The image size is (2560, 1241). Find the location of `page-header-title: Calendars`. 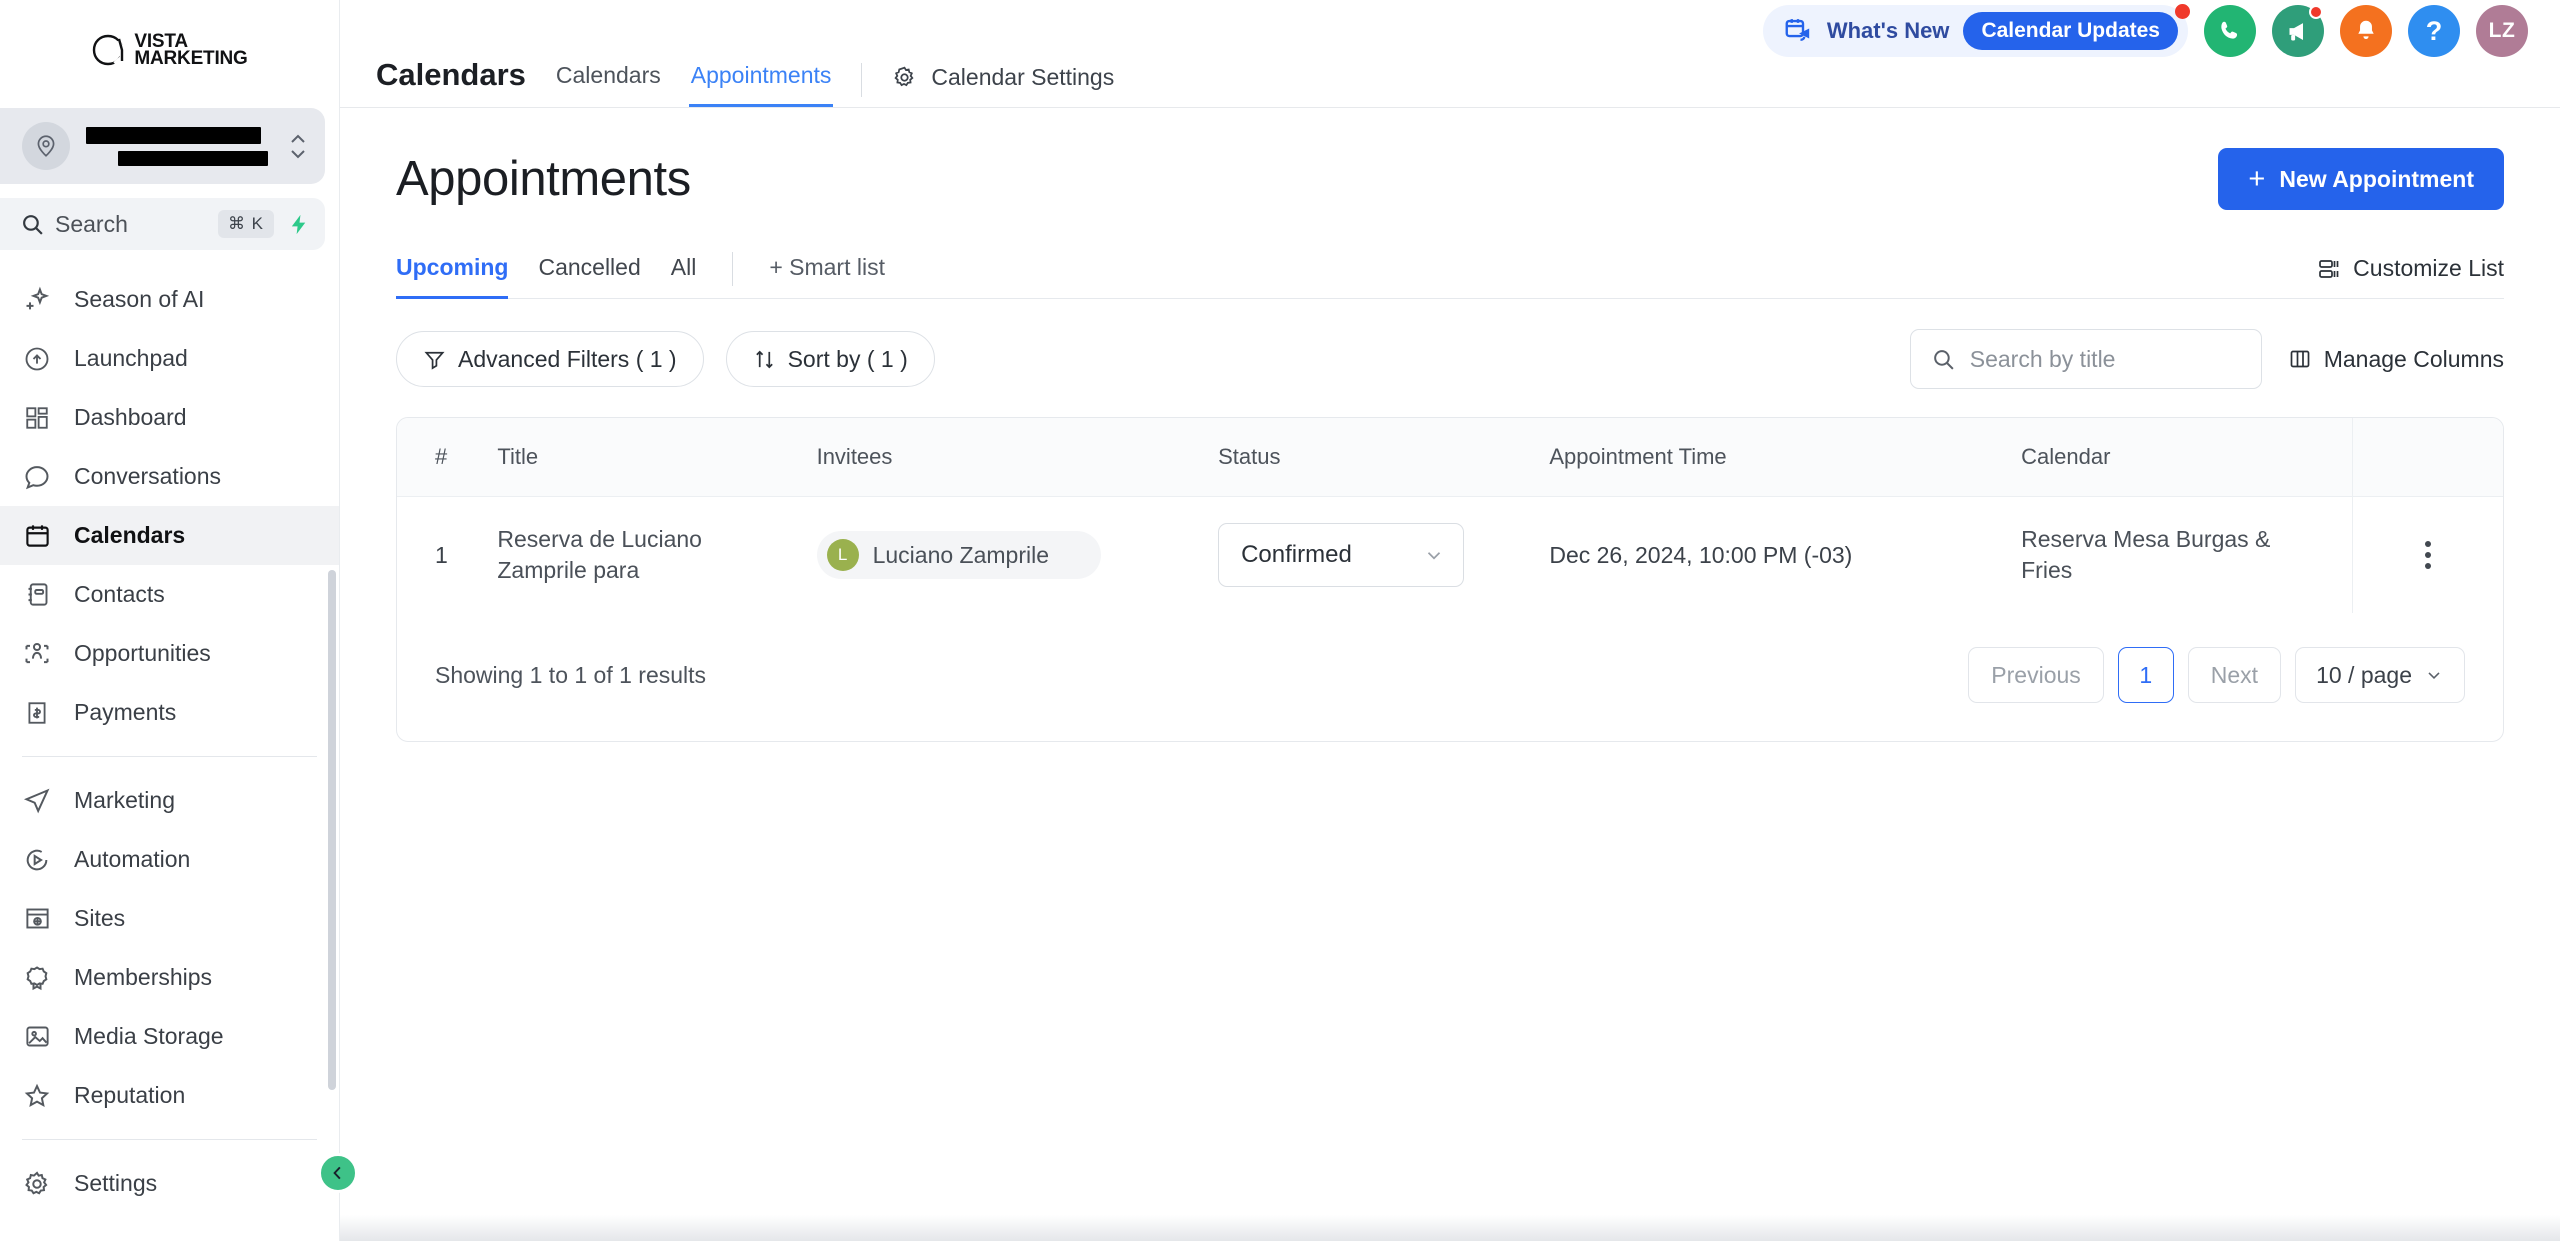

page-header-title: Calendars is located at coordinates (451, 74).